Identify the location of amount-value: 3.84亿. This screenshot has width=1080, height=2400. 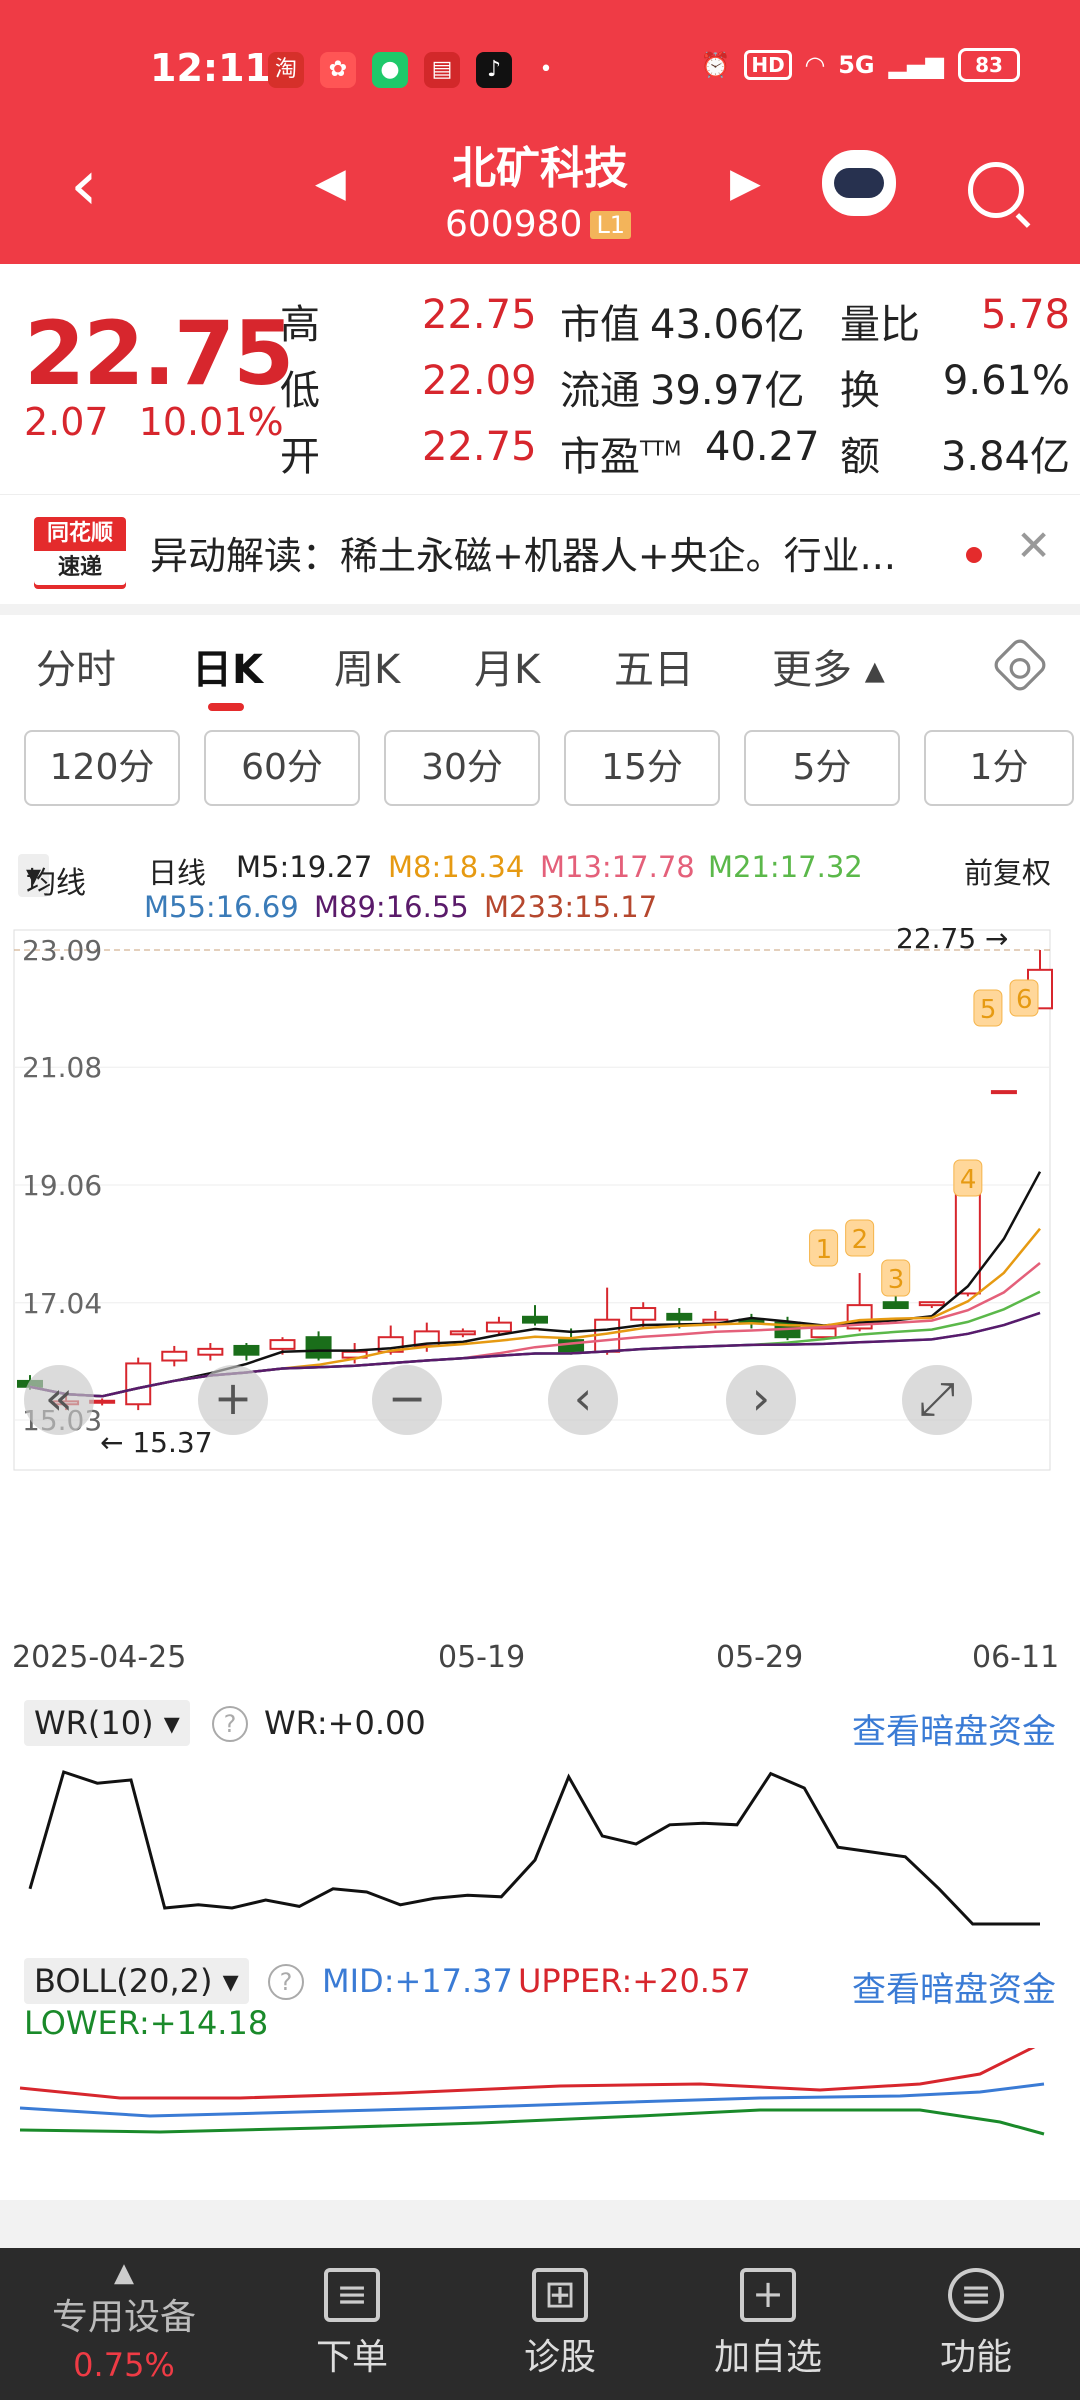
(1005, 457).